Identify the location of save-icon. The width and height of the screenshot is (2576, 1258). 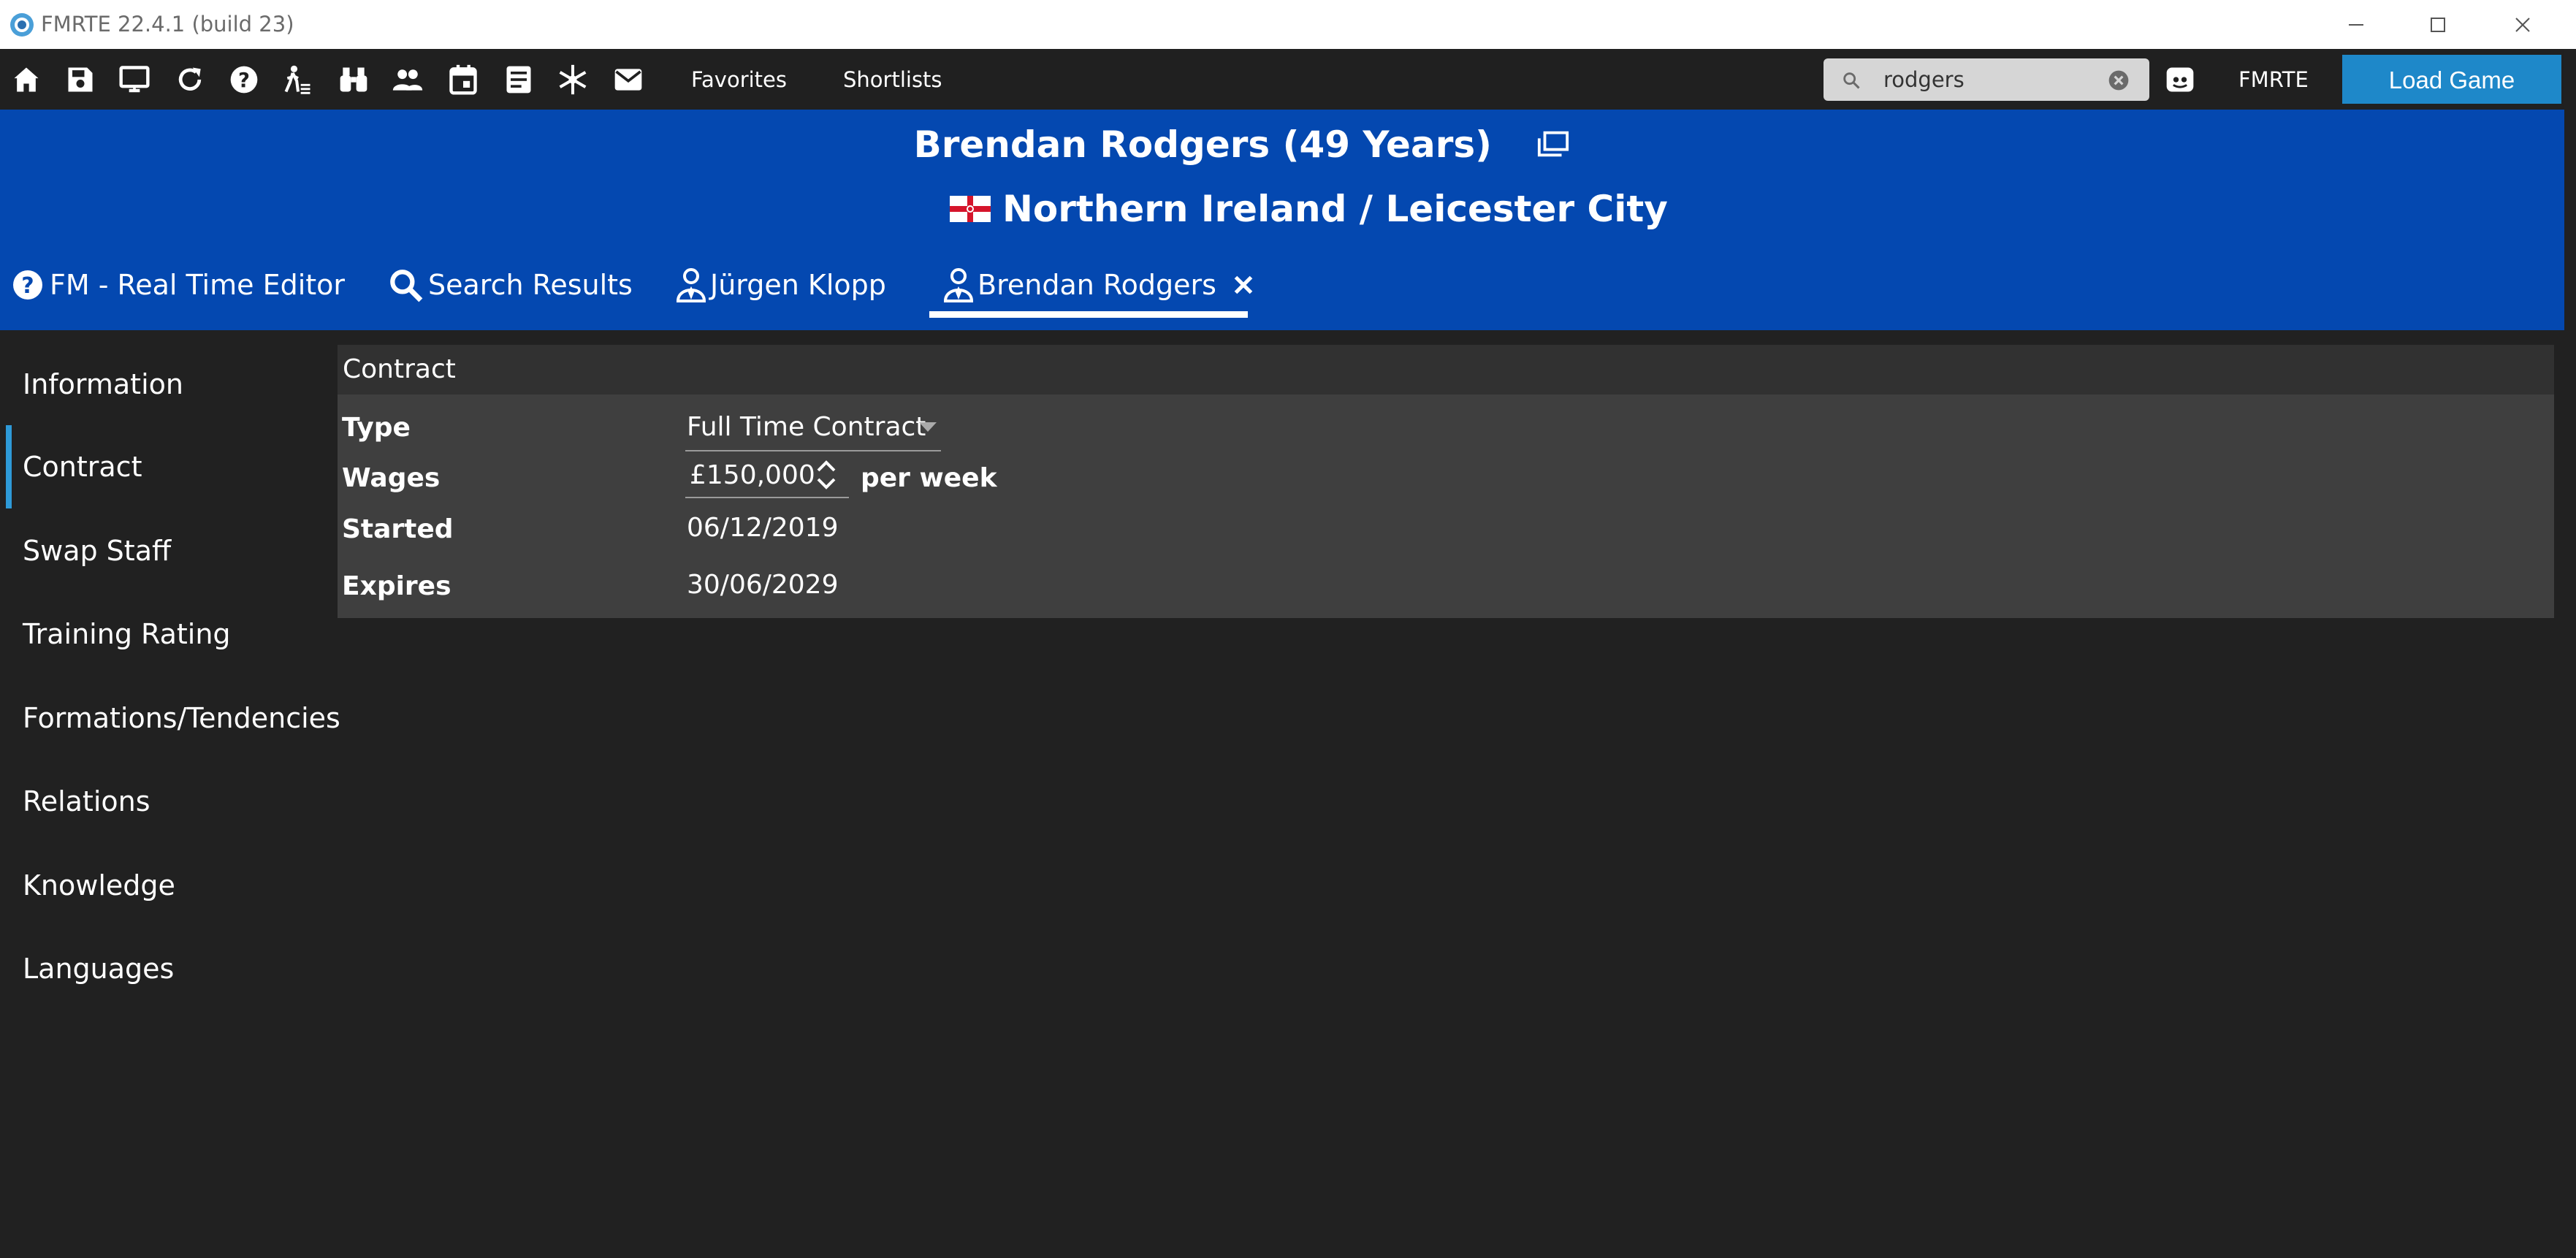
(80, 80).